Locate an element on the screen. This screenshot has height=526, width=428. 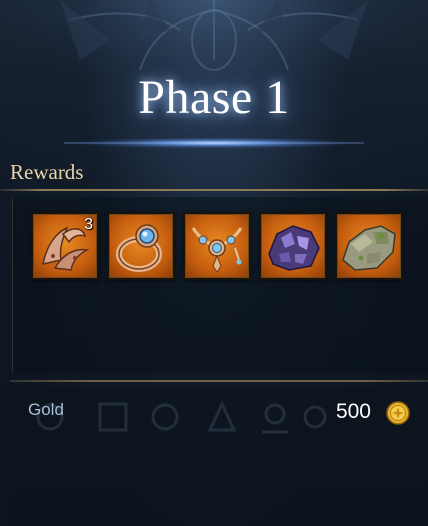
sapphire-ring-icon is located at coordinates (139, 248).